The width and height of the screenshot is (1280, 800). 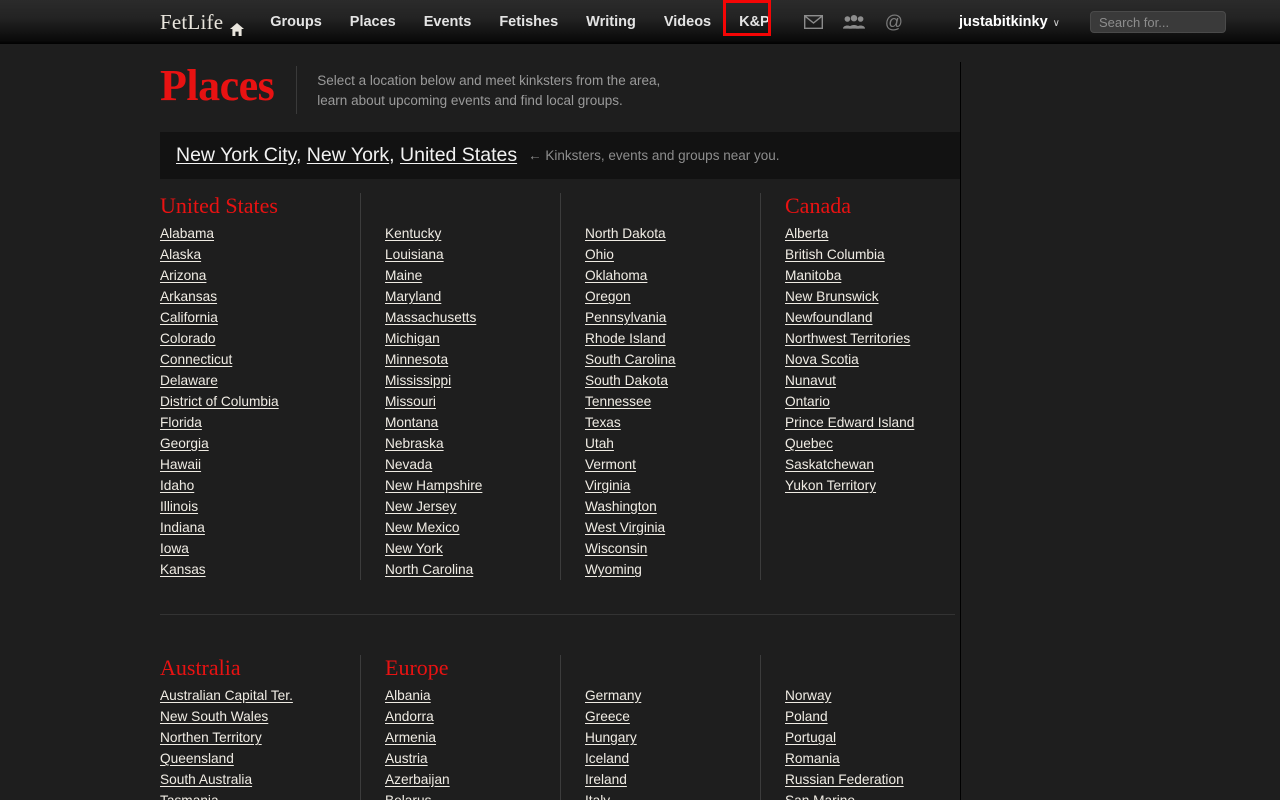 I want to click on place-link: Ohio, so click(x=599, y=254).